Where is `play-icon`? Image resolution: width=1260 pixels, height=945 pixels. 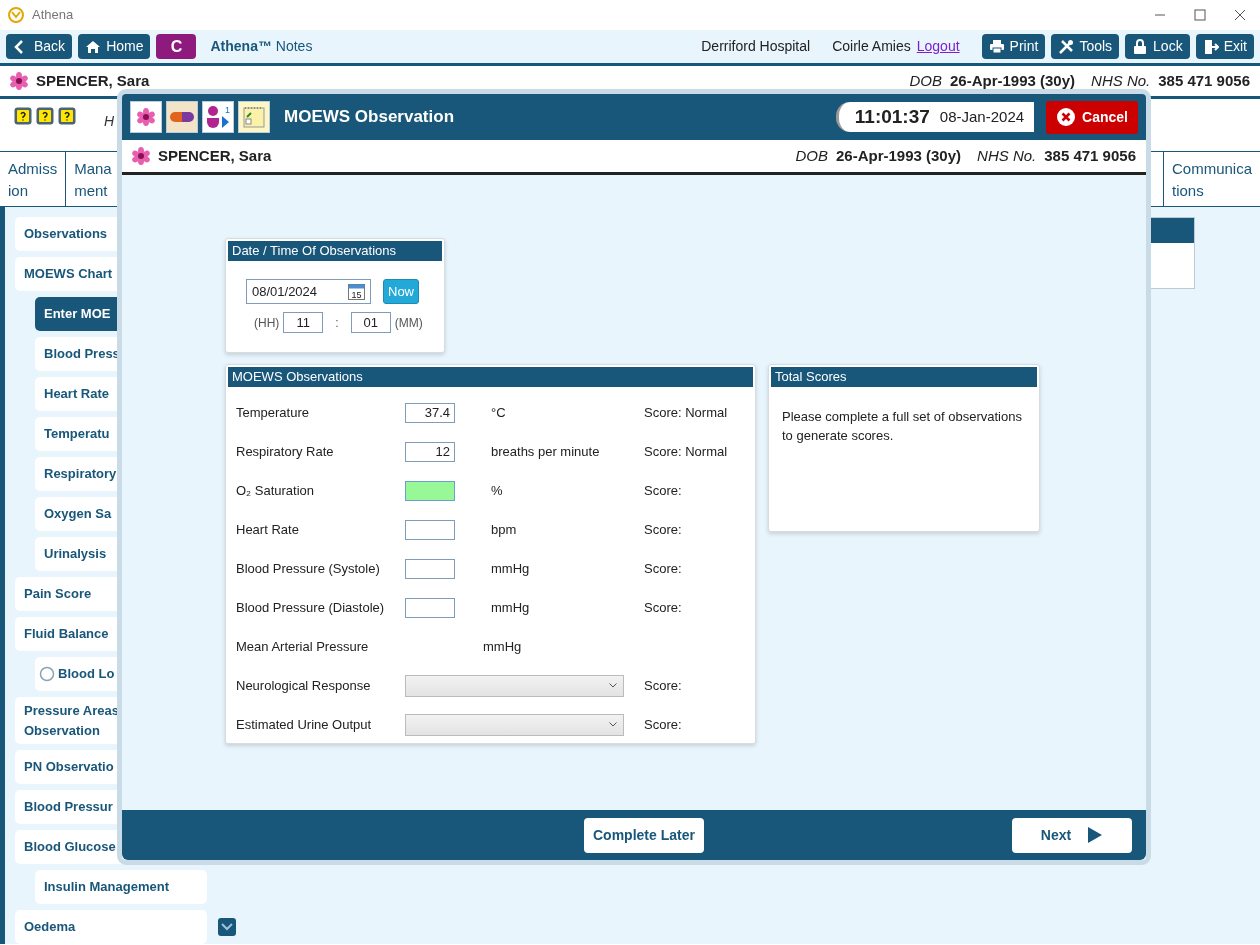
play-icon is located at coordinates (1095, 835).